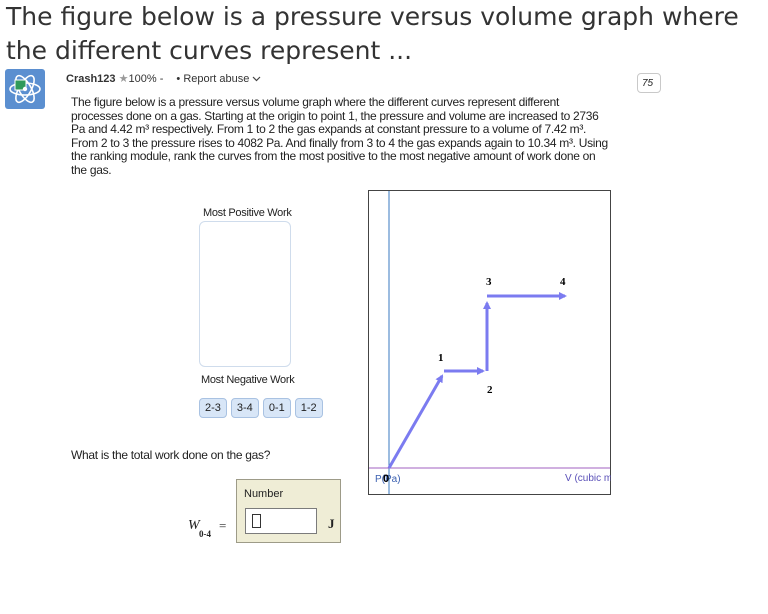 This screenshot has width=768, height=614. What do you see at coordinates (490, 390) in the screenshot?
I see `point-label-2: 2` at bounding box center [490, 390].